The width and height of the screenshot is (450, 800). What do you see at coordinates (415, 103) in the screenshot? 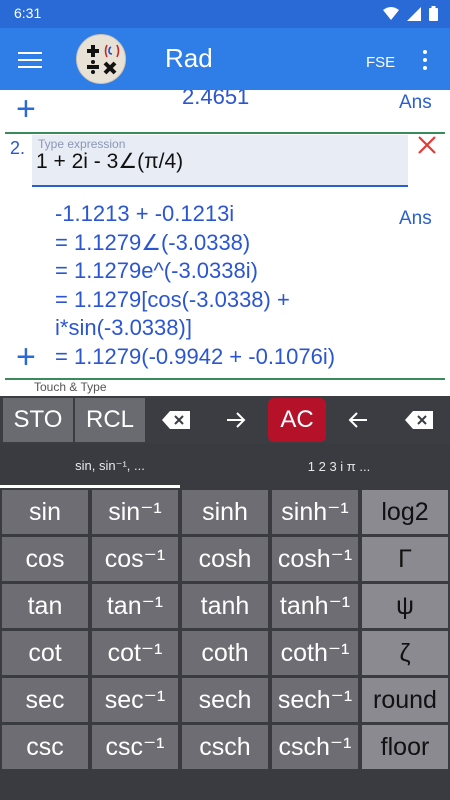
I see `ans-button-previous: Ans` at bounding box center [415, 103].